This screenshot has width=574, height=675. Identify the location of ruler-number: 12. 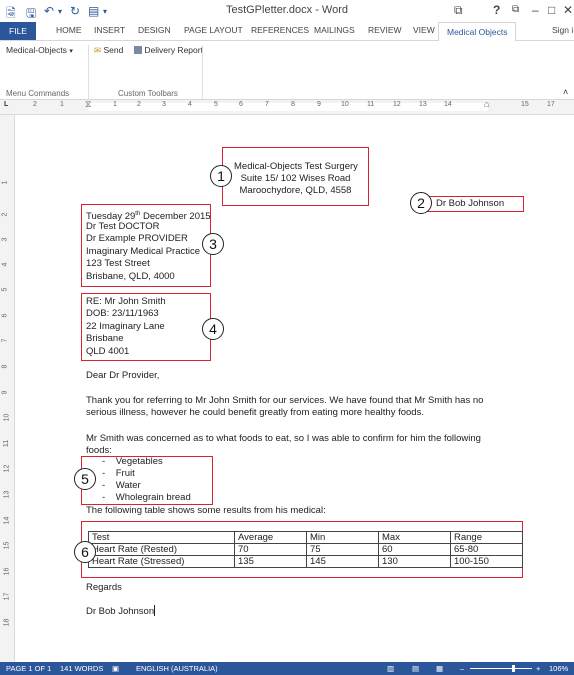
(7, 468).